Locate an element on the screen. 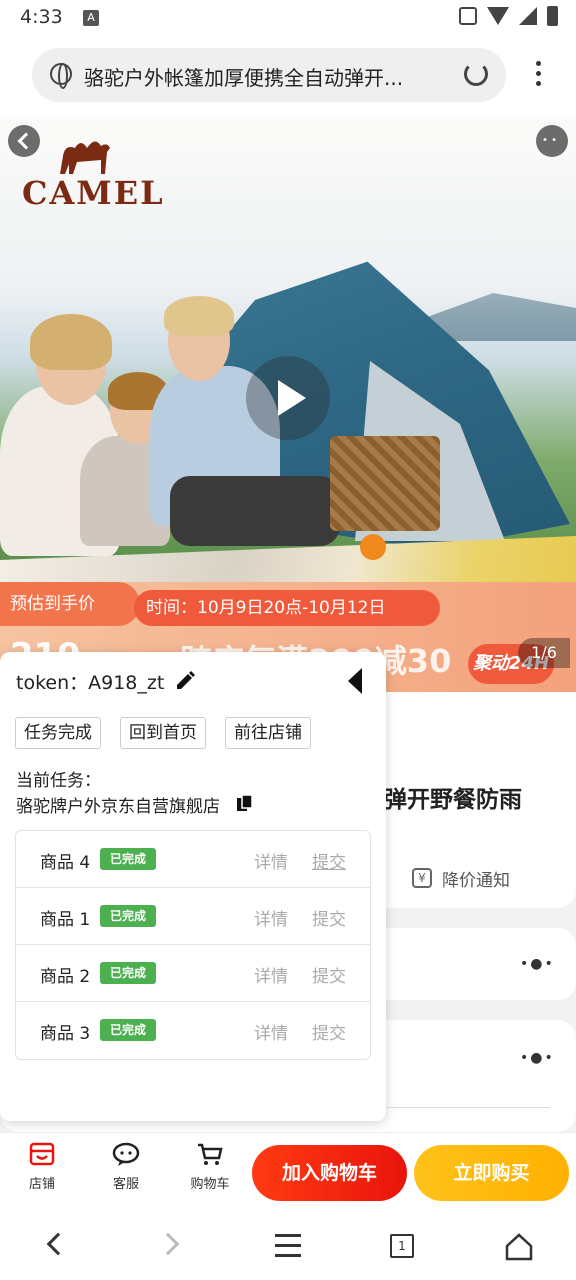  current-task-label: 当前任务： is located at coordinates (58, 781).